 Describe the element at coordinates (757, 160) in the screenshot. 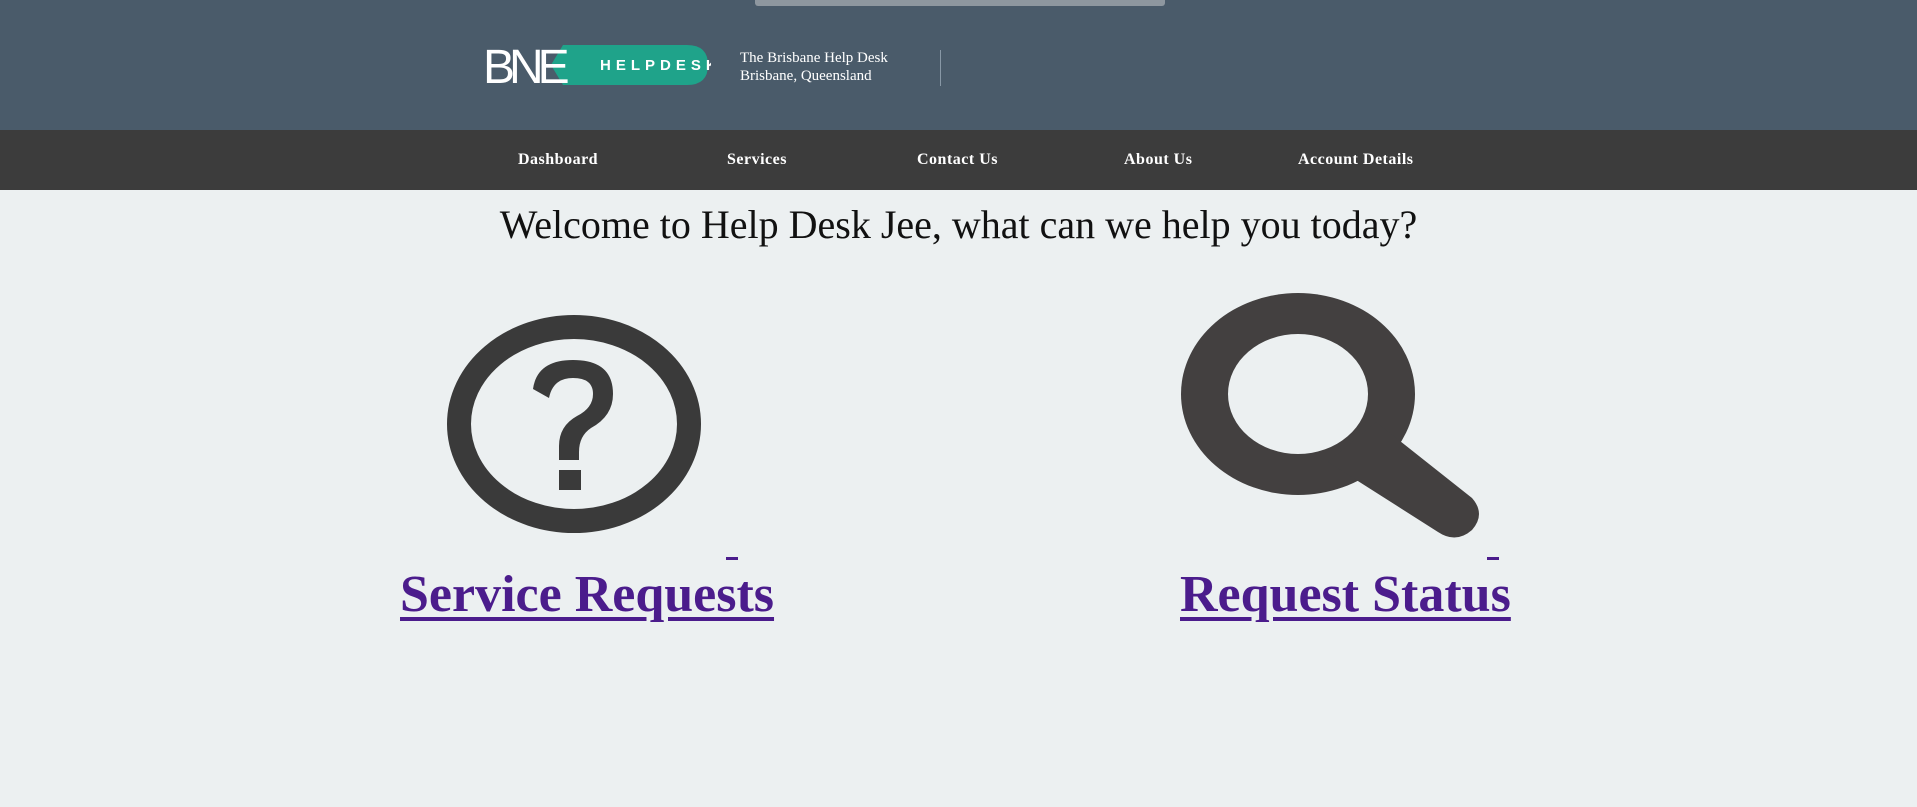

I see `nav-item-services: Services` at that location.